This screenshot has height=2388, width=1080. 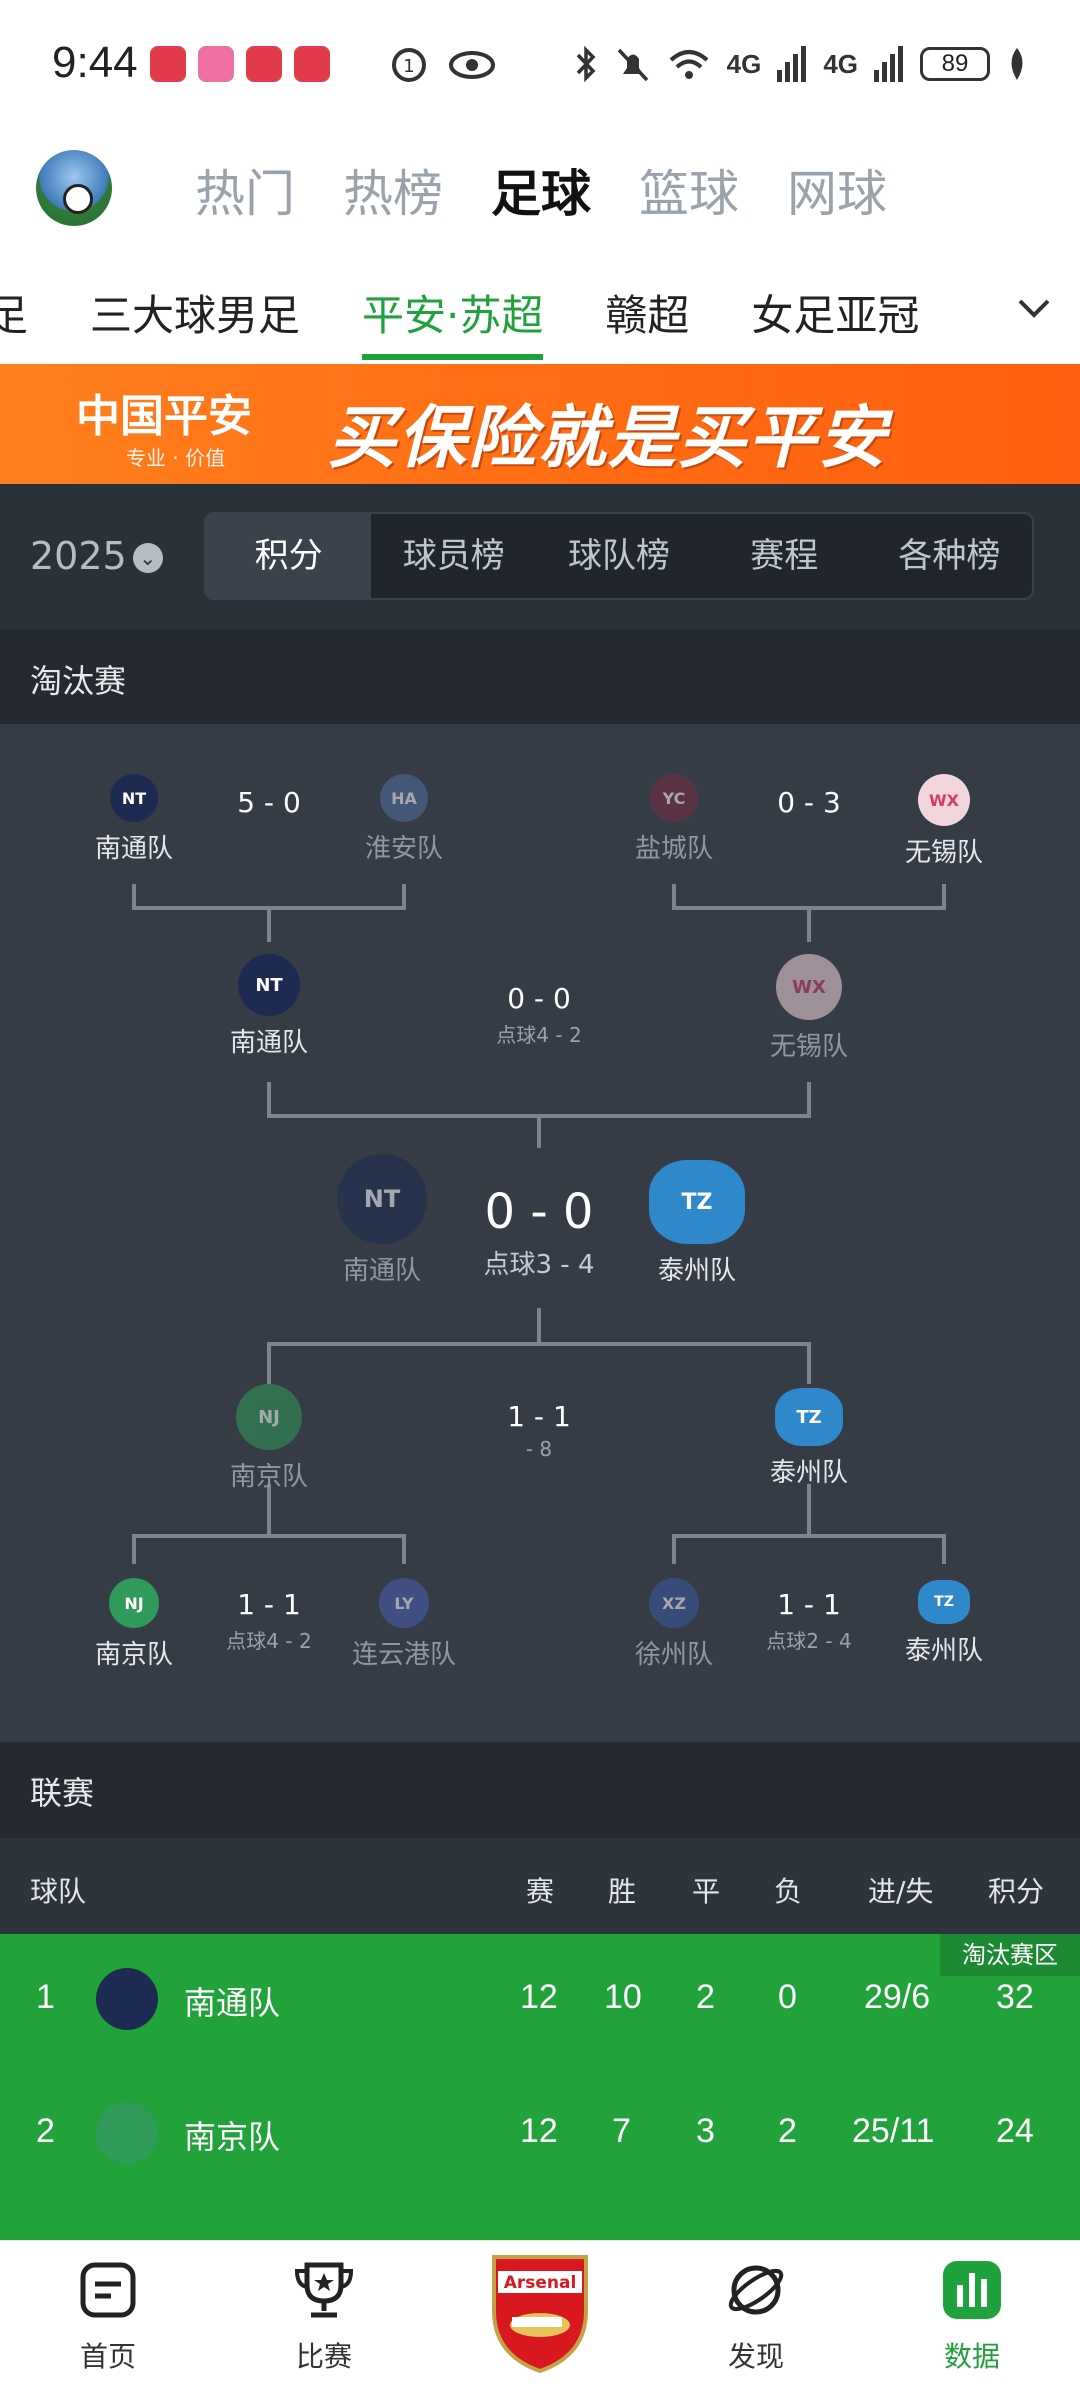 What do you see at coordinates (95, 62) in the screenshot?
I see `status-time: 9:44` at bounding box center [95, 62].